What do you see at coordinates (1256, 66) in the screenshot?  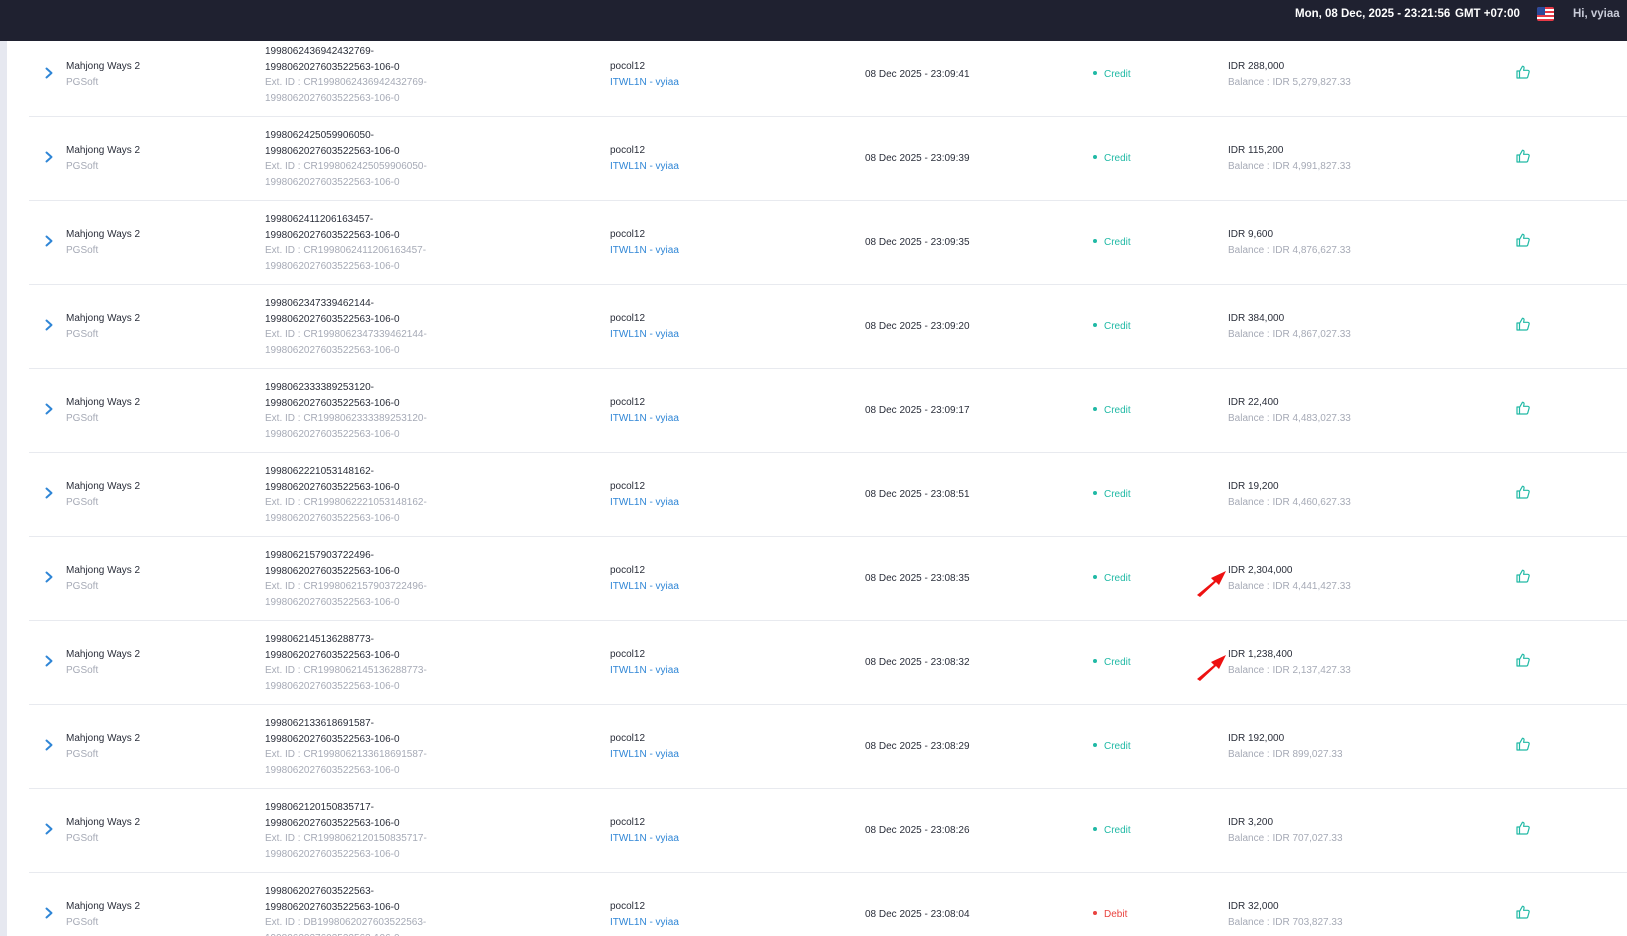 I see `transaction-amount: IDR 288,000` at bounding box center [1256, 66].